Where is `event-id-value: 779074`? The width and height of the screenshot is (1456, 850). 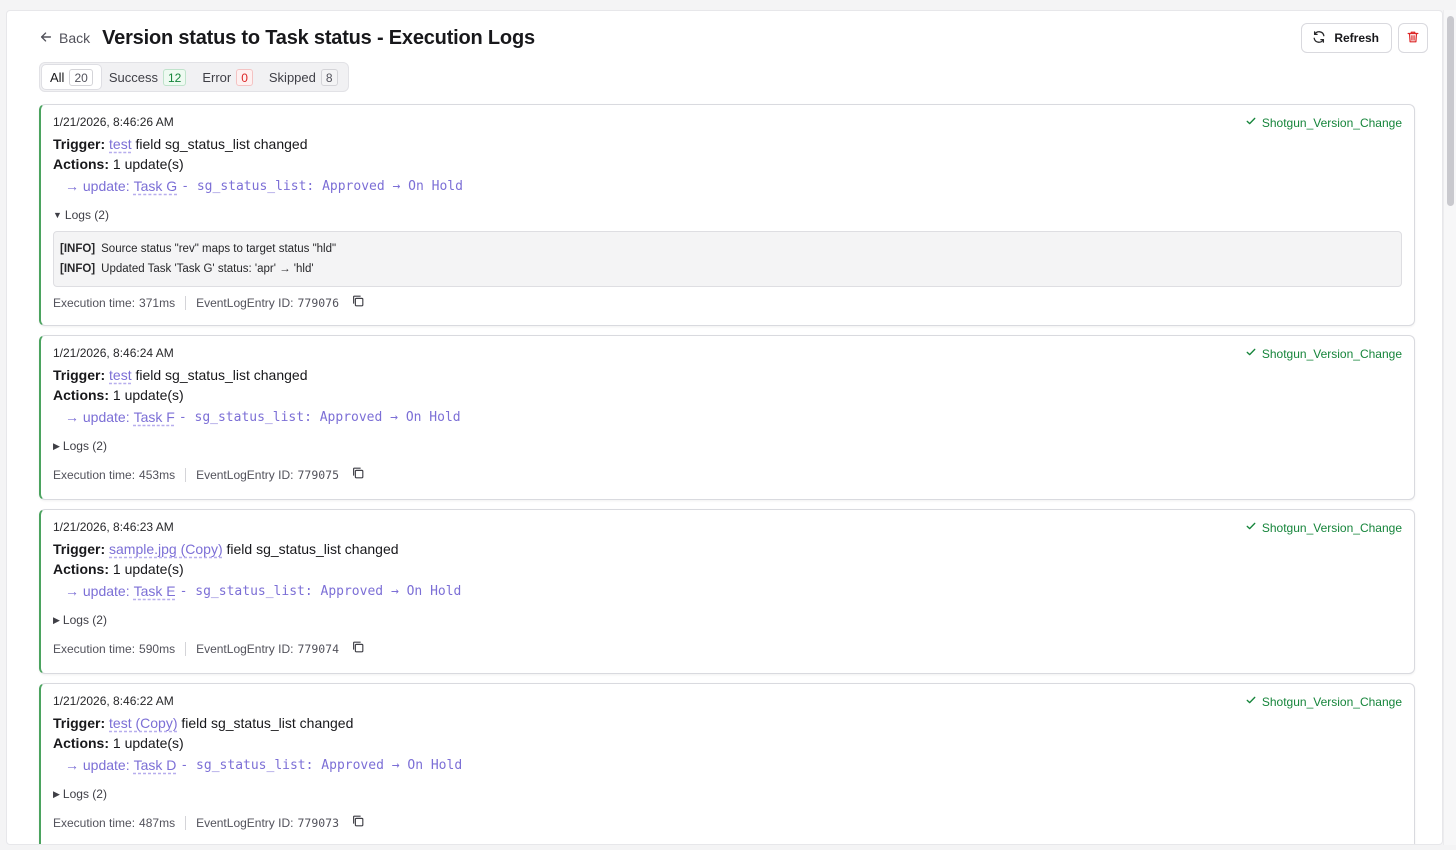 event-id-value: 779074 is located at coordinates (318, 648).